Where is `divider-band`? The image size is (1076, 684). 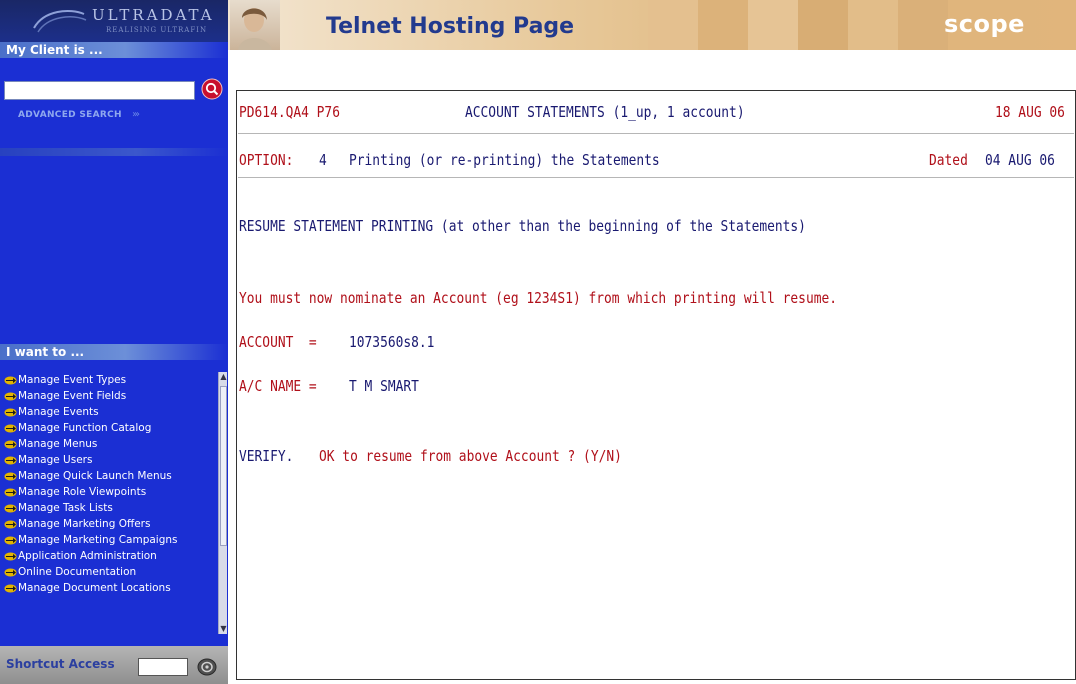 divider-band is located at coordinates (114, 152).